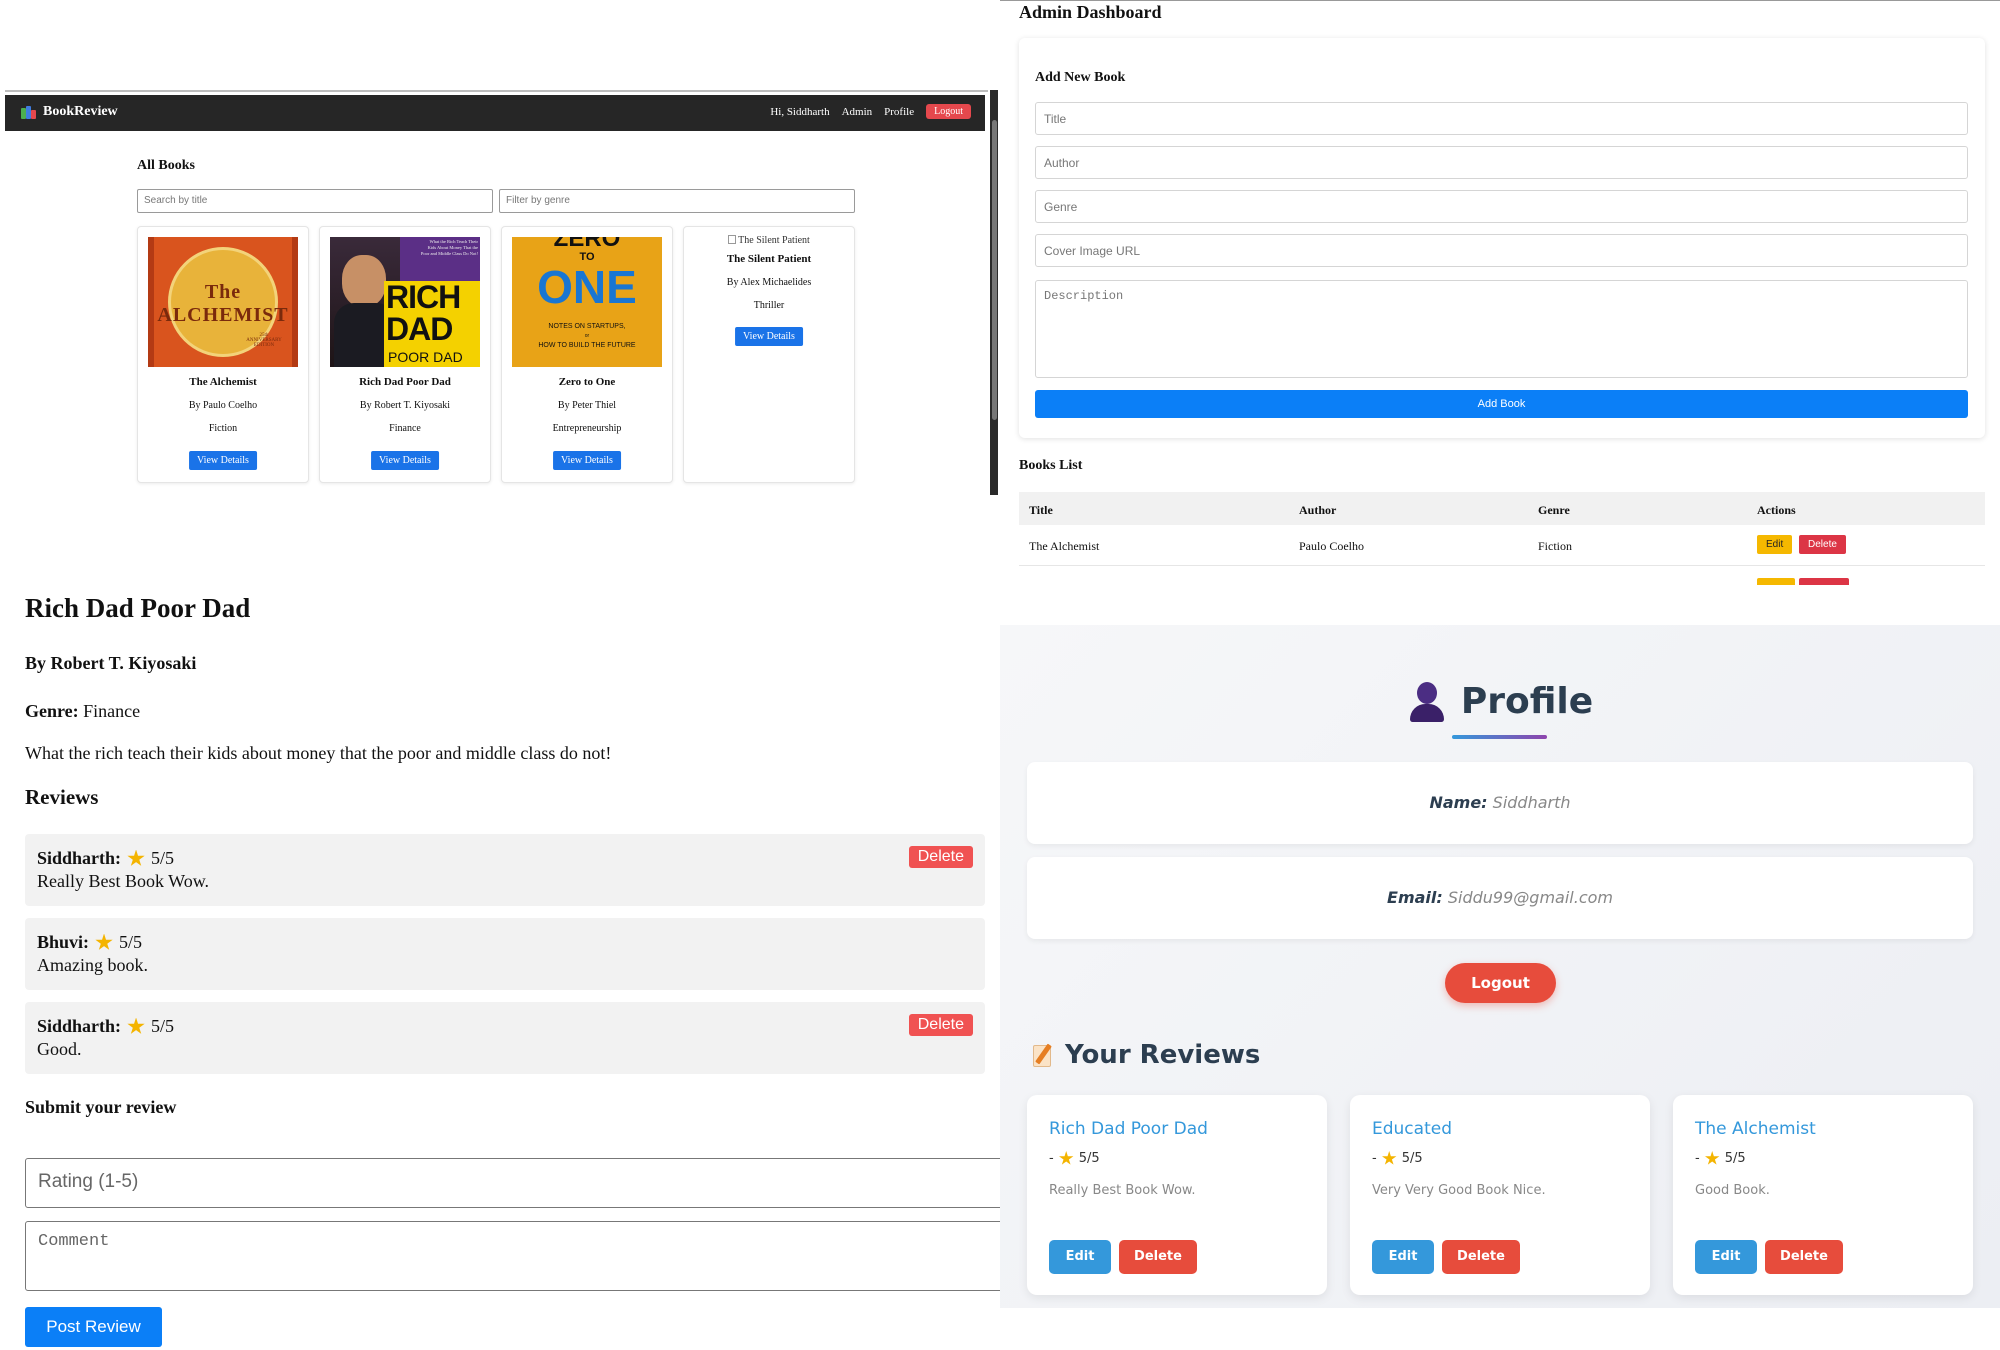 The width and height of the screenshot is (2000, 1350). Describe the element at coordinates (769, 305) in the screenshot. I see `book-genre: Thriller` at that location.